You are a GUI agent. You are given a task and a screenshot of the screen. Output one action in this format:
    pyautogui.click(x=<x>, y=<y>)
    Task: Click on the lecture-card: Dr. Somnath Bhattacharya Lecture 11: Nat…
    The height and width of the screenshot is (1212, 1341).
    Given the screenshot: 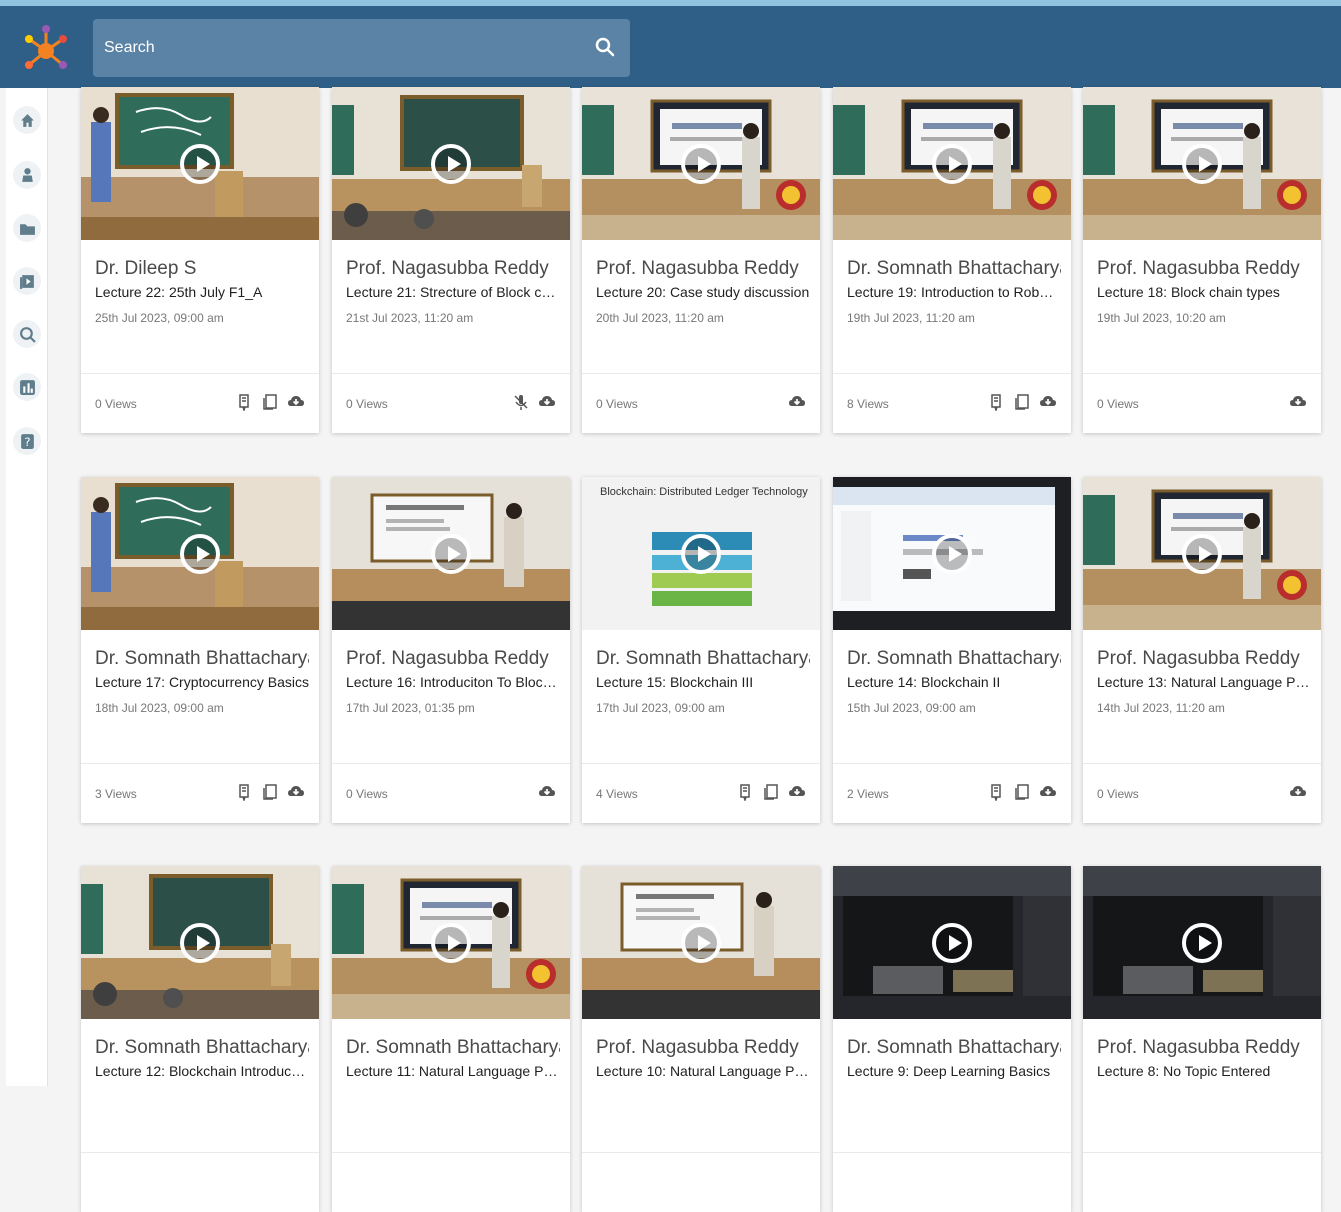 What is the action you would take?
    pyautogui.click(x=451, y=1039)
    